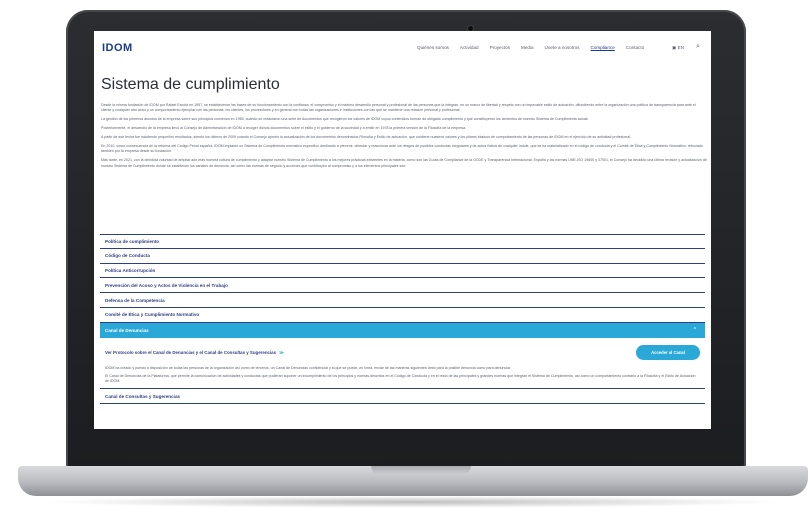  Describe the element at coordinates (190, 84) in the screenshot. I see `page-title: Sistema de cumplimiento` at that location.